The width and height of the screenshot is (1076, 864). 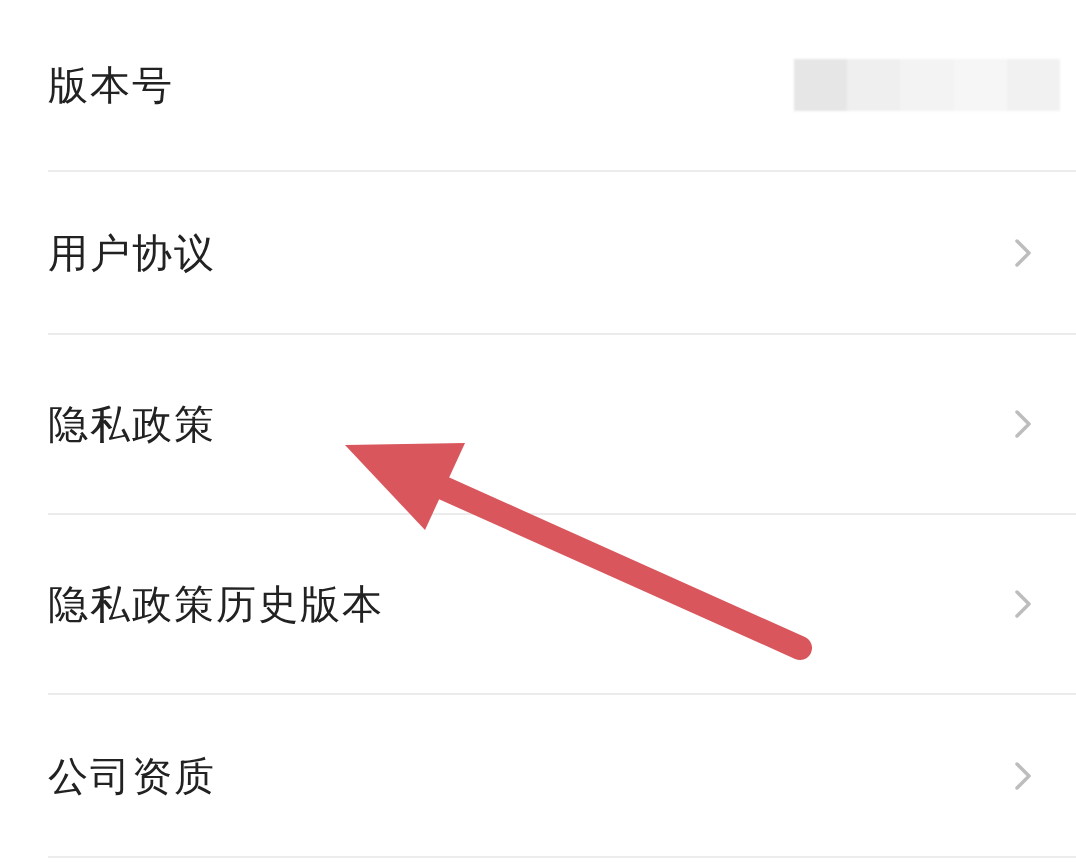 What do you see at coordinates (132, 253) in the screenshot?
I see `row-label: 用户协议` at bounding box center [132, 253].